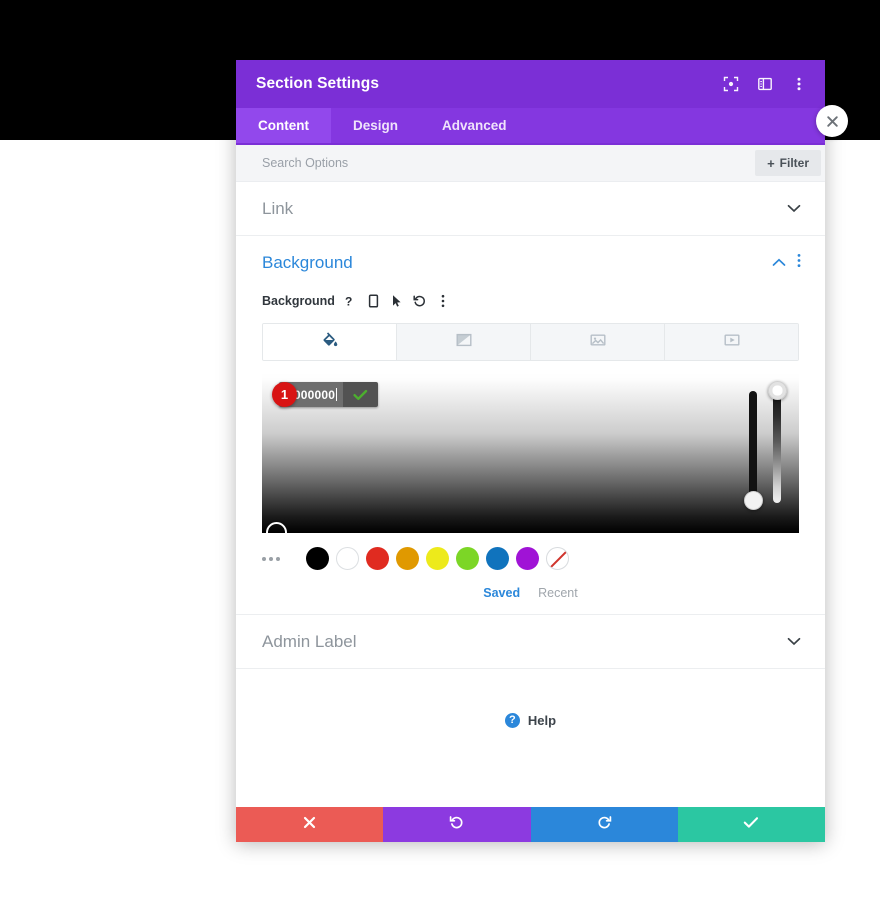 The width and height of the screenshot is (880, 897). I want to click on swatch-red, so click(377, 558).